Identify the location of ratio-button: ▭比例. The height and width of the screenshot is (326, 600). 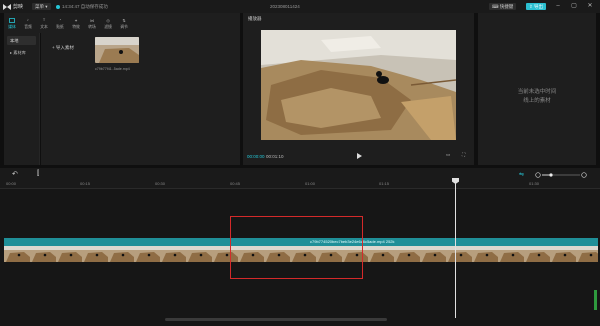
(448, 156).